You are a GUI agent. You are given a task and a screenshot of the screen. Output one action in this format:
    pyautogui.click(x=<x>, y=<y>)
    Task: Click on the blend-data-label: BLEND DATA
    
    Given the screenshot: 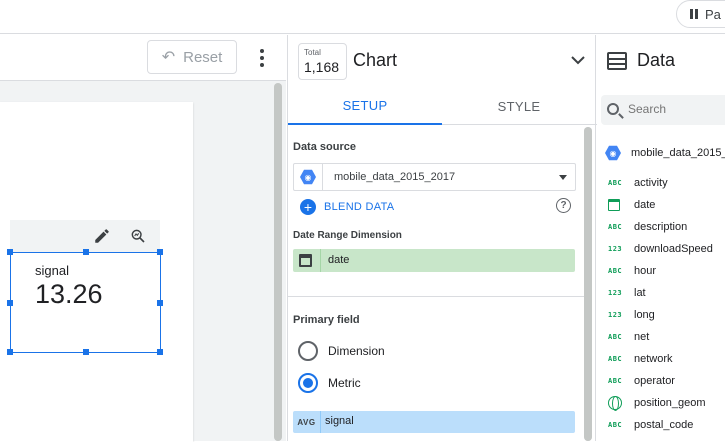 What is the action you would take?
    pyautogui.click(x=359, y=207)
    